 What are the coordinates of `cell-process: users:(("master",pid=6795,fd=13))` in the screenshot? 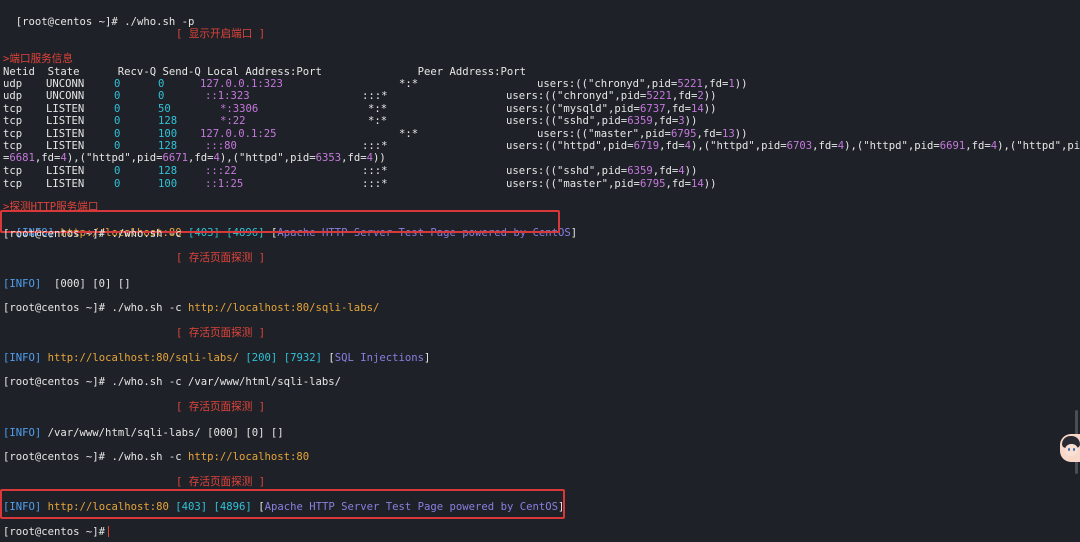 It's located at (642, 134).